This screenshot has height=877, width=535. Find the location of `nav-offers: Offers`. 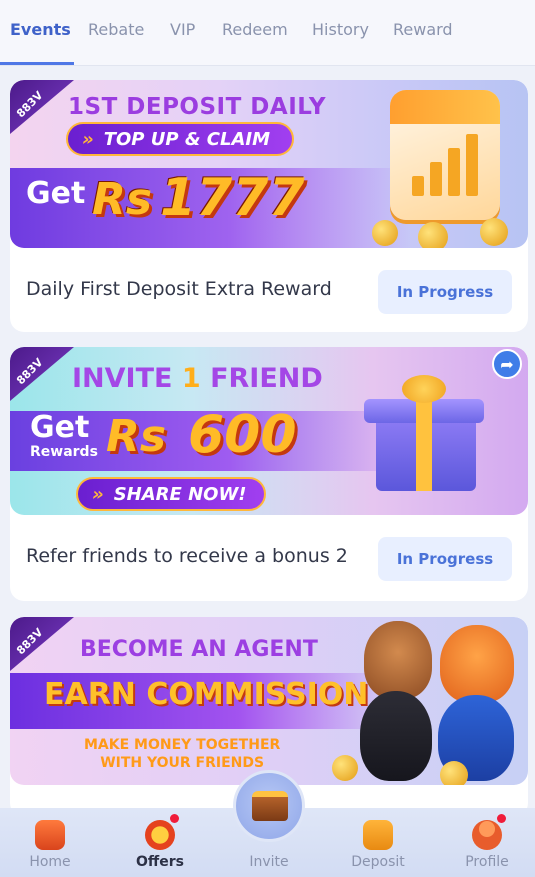

nav-offers: Offers is located at coordinates (160, 842).